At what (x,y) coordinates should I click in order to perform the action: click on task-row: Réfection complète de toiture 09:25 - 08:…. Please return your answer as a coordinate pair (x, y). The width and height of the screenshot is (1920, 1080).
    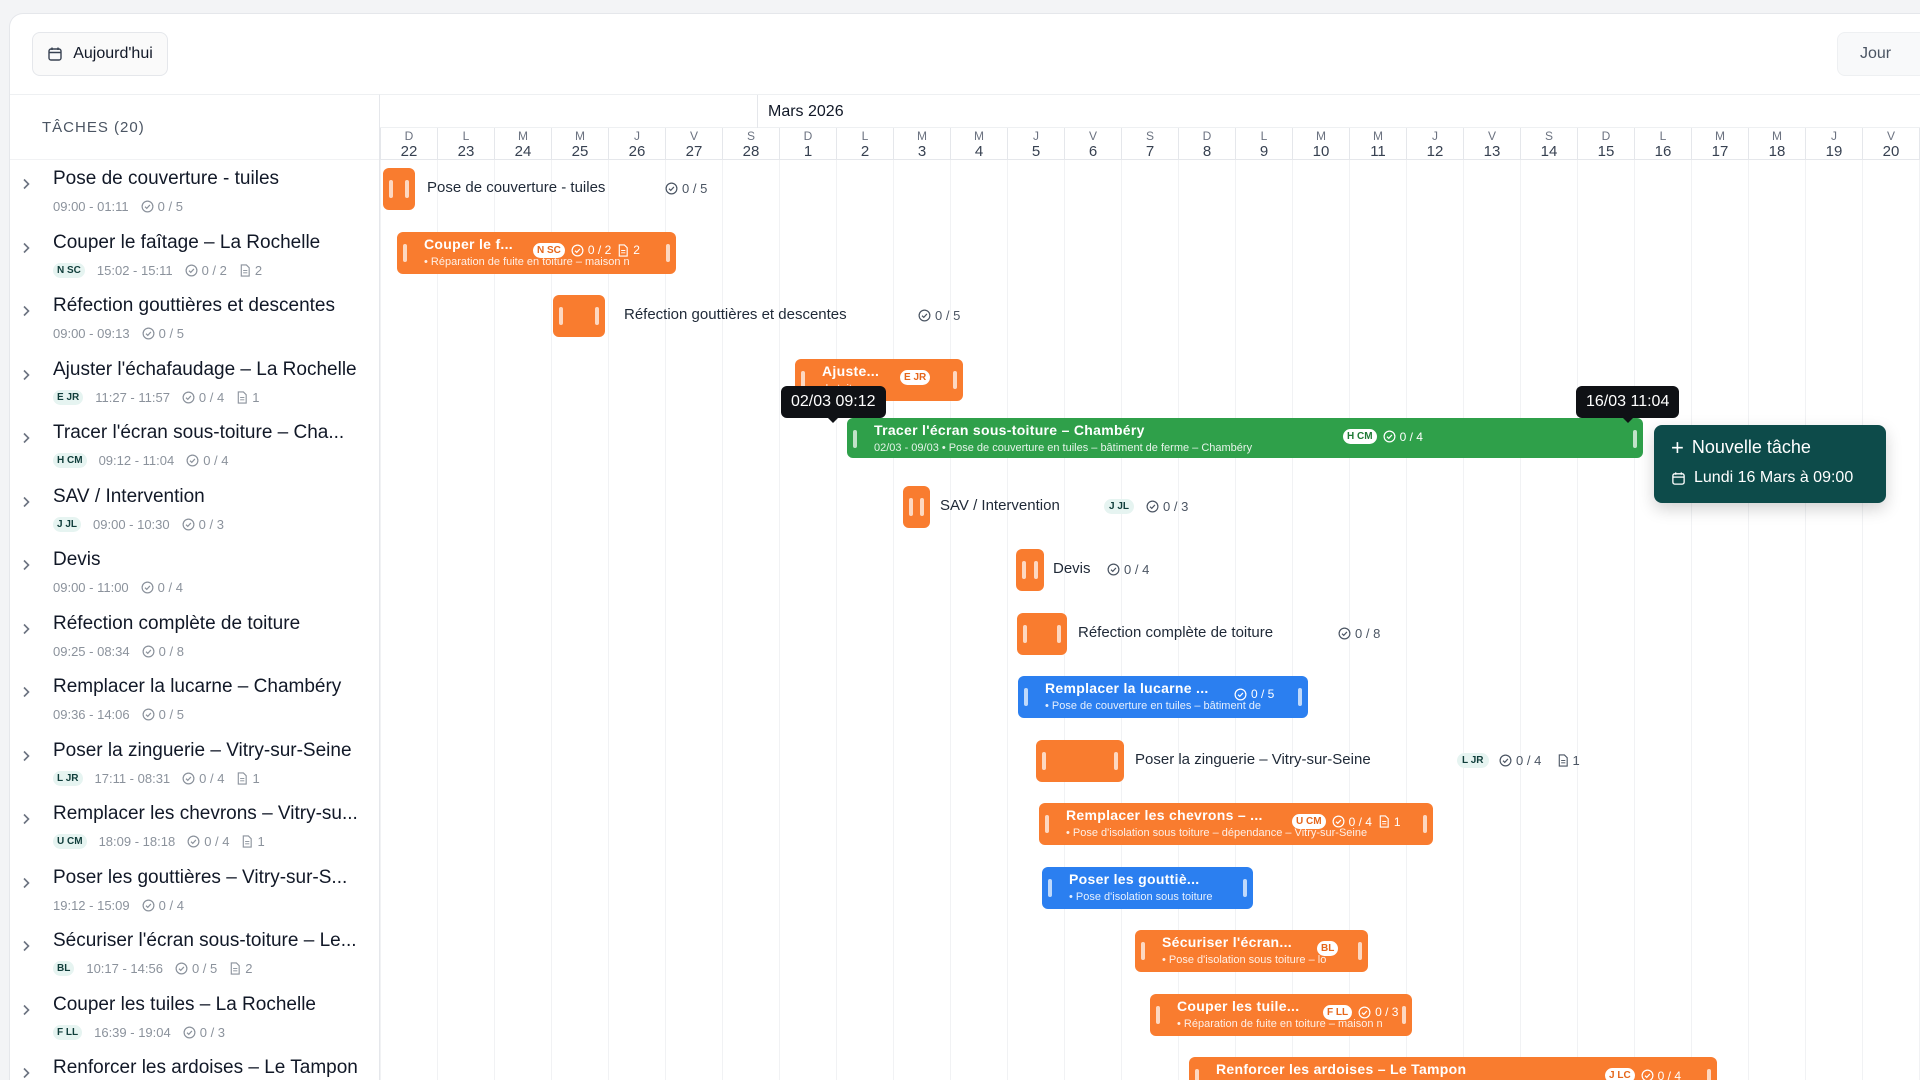
    Looking at the image, I should click on (195, 637).